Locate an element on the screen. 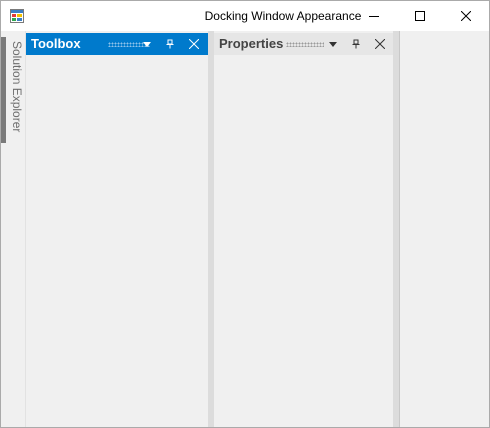 Image resolution: width=490 pixels, height=428 pixels. properties-pin-button is located at coordinates (356, 44).